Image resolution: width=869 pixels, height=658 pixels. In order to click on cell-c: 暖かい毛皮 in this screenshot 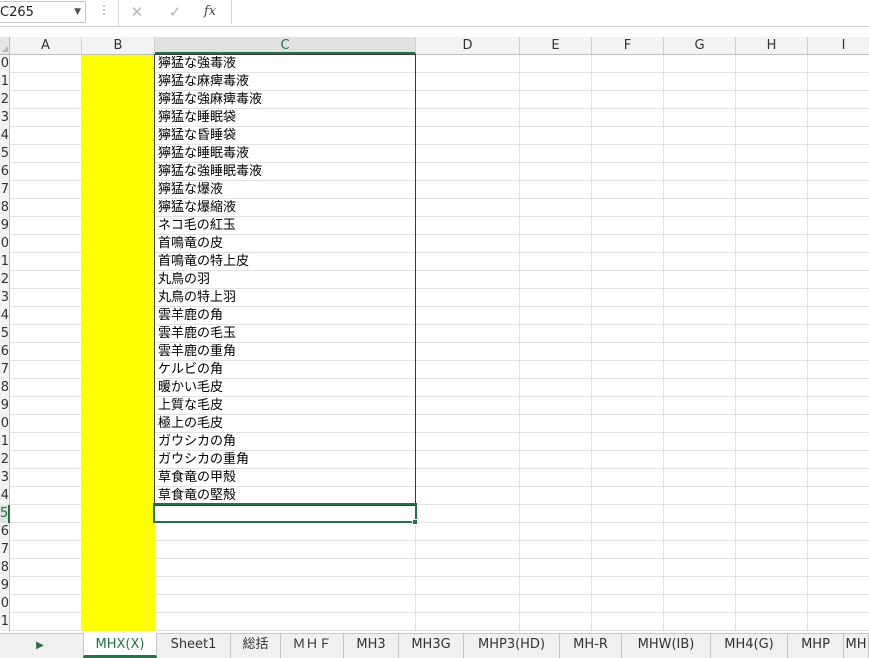, I will do `click(285, 388)`.